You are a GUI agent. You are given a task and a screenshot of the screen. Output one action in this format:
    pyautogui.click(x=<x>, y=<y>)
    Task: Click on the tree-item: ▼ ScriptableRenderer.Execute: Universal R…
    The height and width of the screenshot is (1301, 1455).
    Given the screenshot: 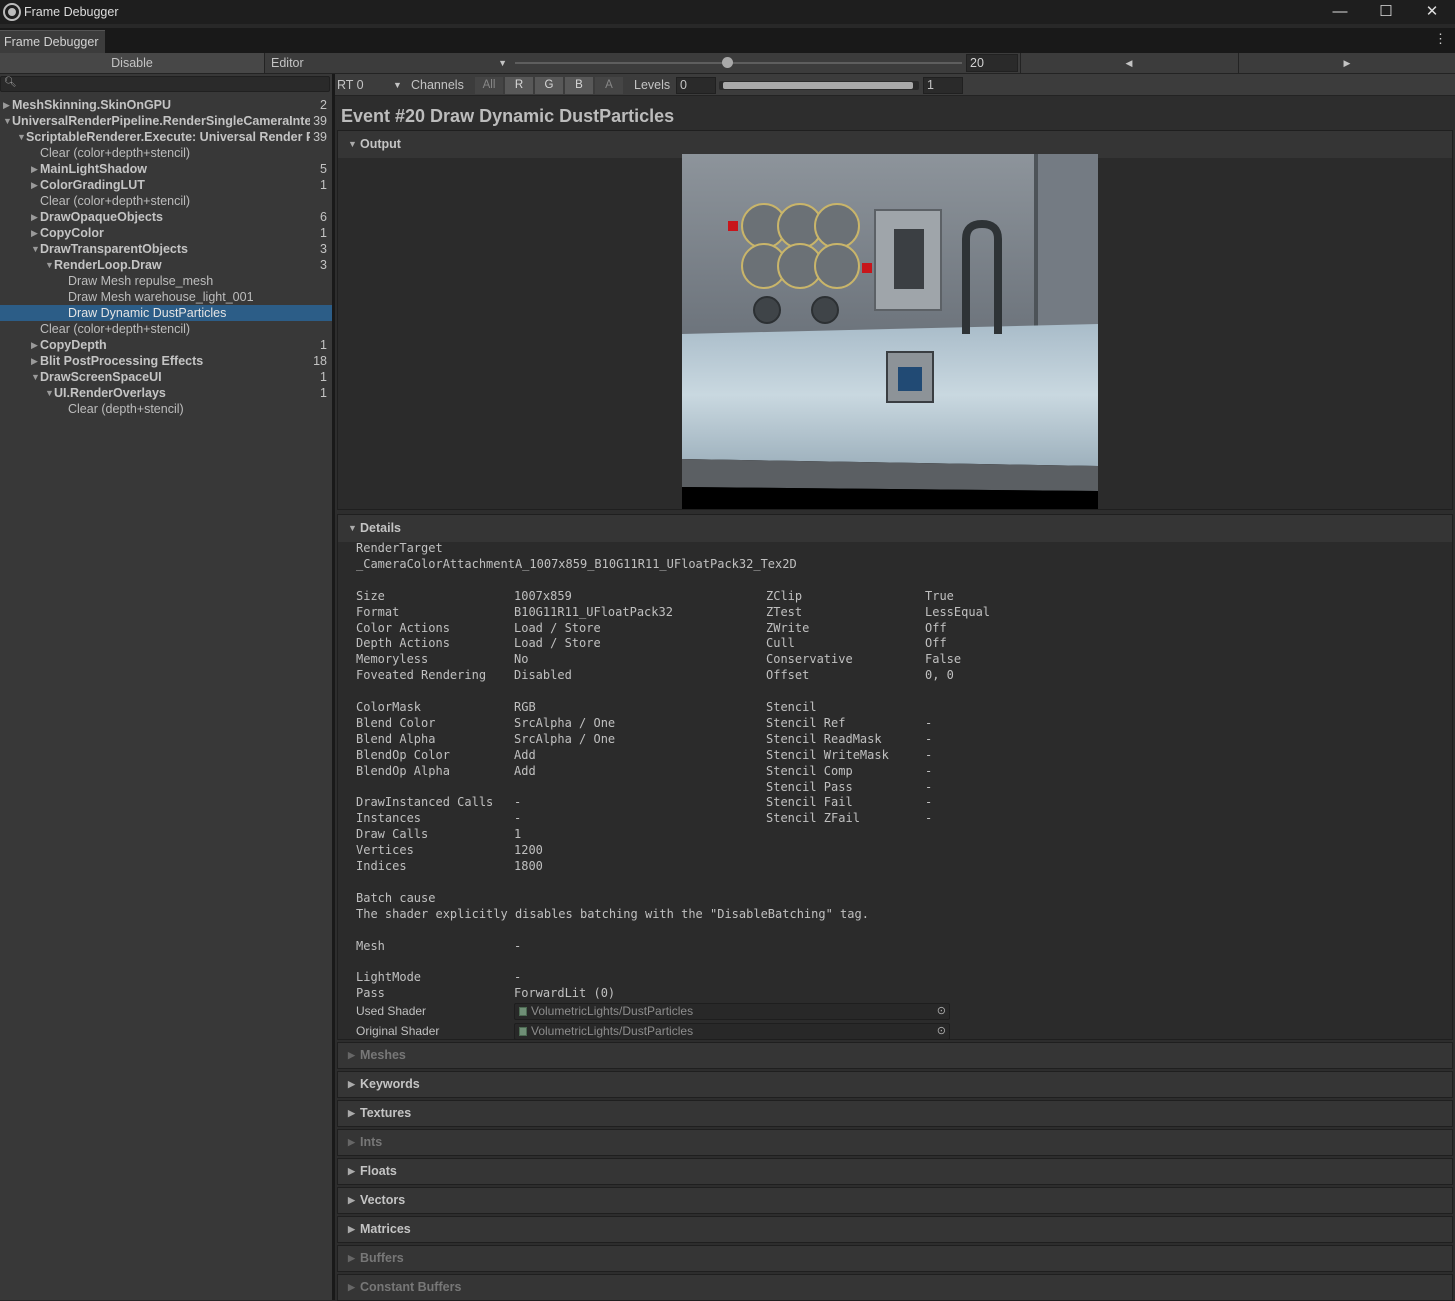 What is the action you would take?
    pyautogui.click(x=166, y=137)
    